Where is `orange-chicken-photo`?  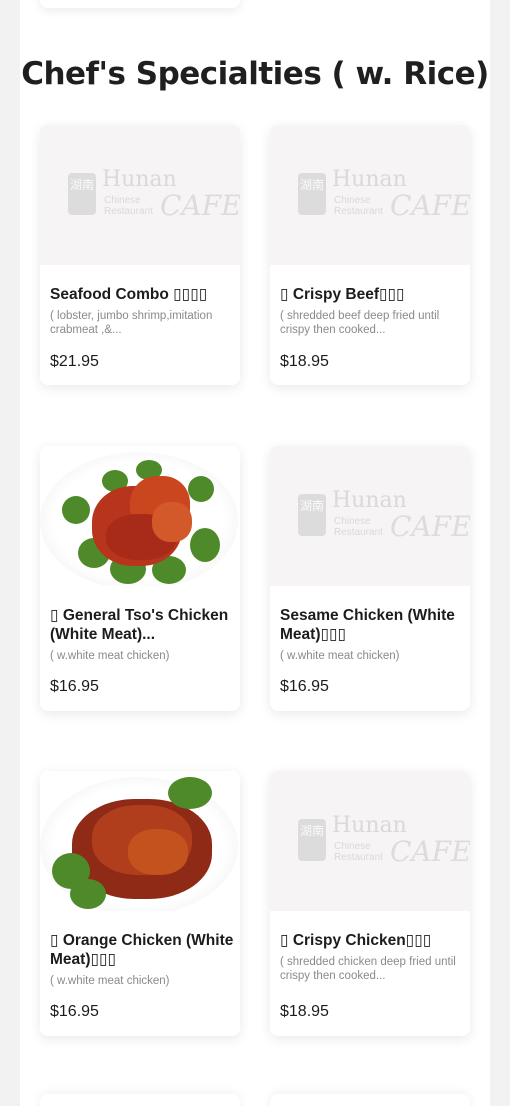
orange-chicken-photo is located at coordinates (140, 841).